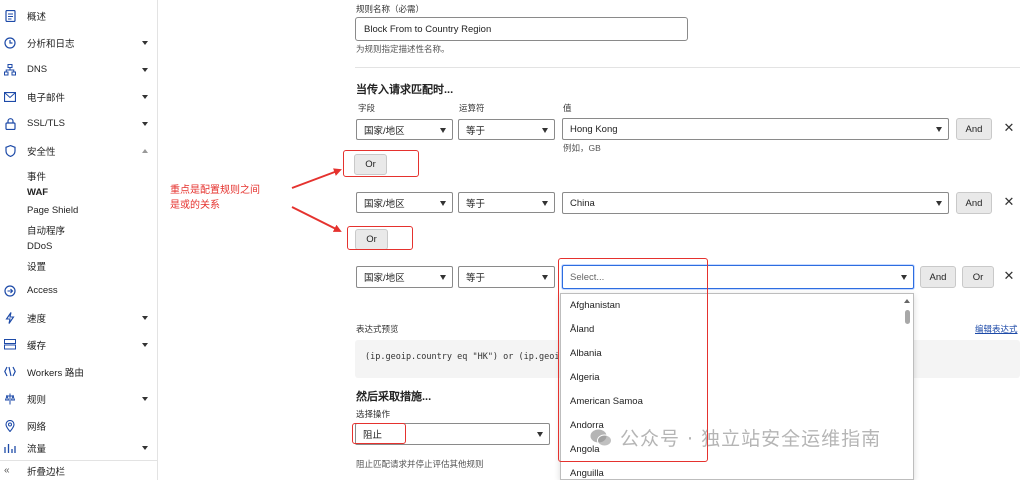 The image size is (1024, 480). What do you see at coordinates (907, 301) in the screenshot?
I see `scroll-up-icon` at bounding box center [907, 301].